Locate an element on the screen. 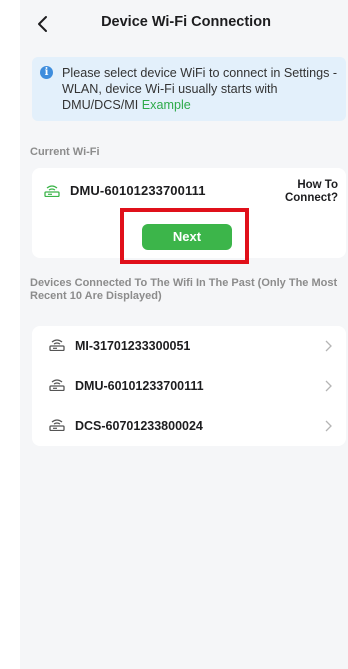  list-item: DCS-60701233800024 is located at coordinates (189, 426).